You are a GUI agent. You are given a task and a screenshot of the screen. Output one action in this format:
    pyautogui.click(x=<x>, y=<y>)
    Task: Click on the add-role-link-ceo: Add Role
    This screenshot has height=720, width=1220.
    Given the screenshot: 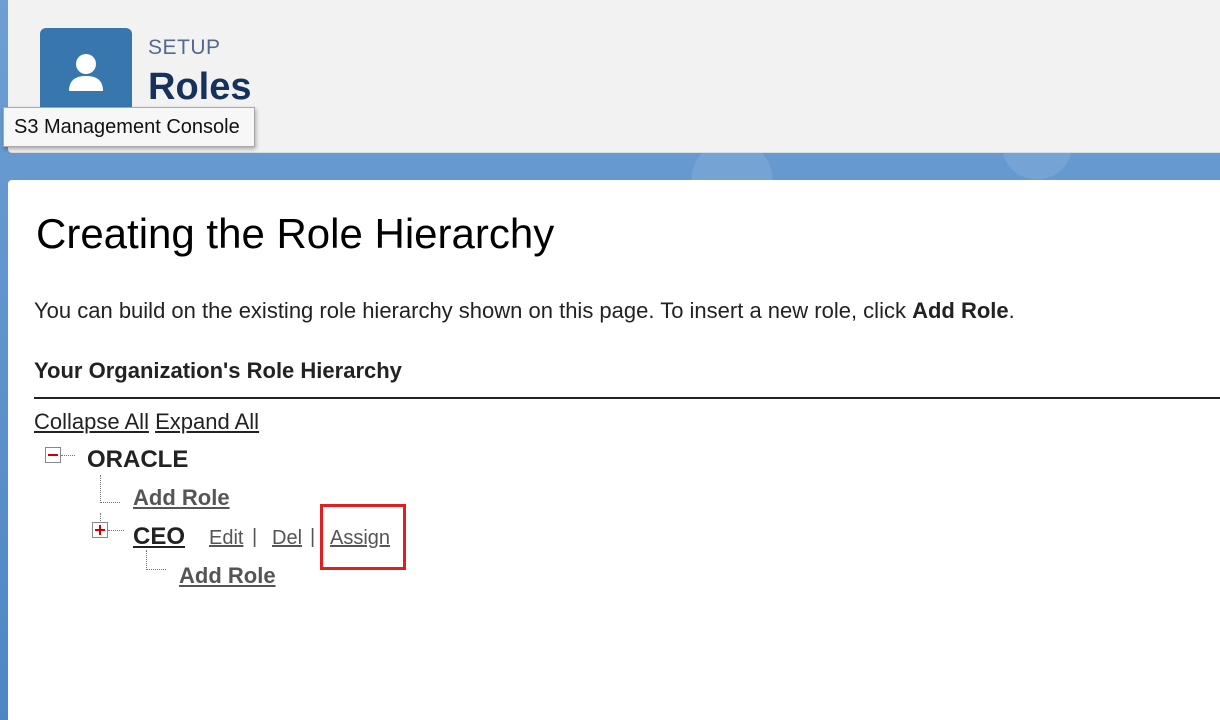 What is the action you would take?
    pyautogui.click(x=227, y=576)
    